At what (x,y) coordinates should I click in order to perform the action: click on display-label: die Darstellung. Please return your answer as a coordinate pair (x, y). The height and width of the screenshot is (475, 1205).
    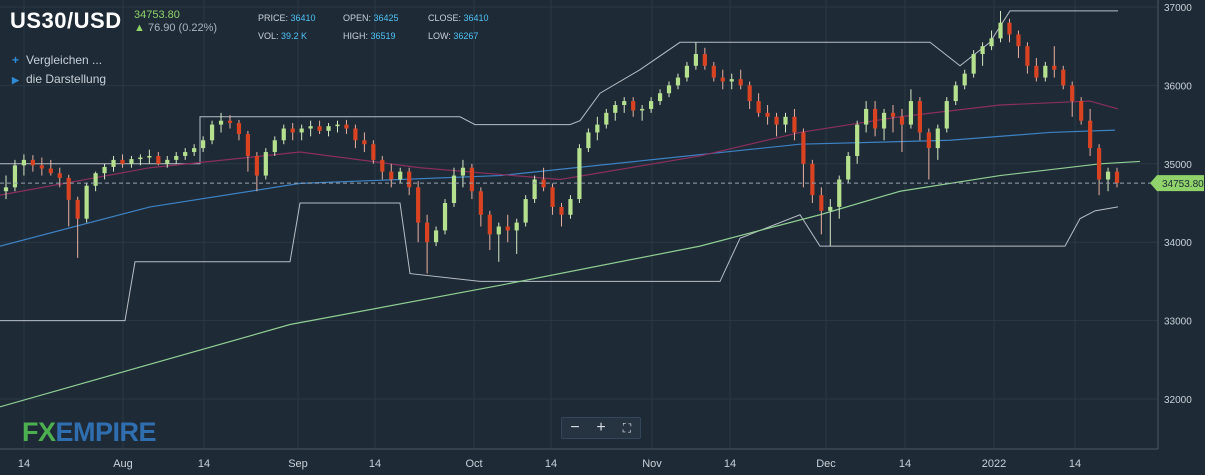
    Looking at the image, I should click on (66, 79).